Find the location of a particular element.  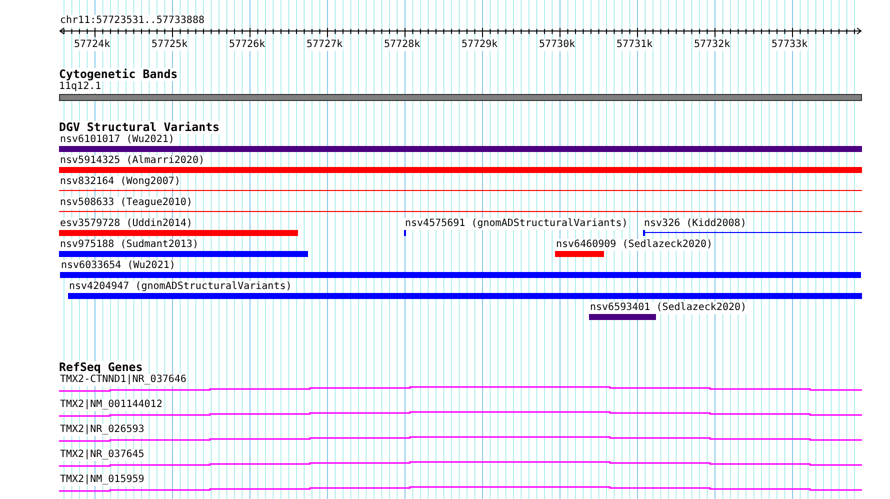

cytoband-bar is located at coordinates (460, 97).